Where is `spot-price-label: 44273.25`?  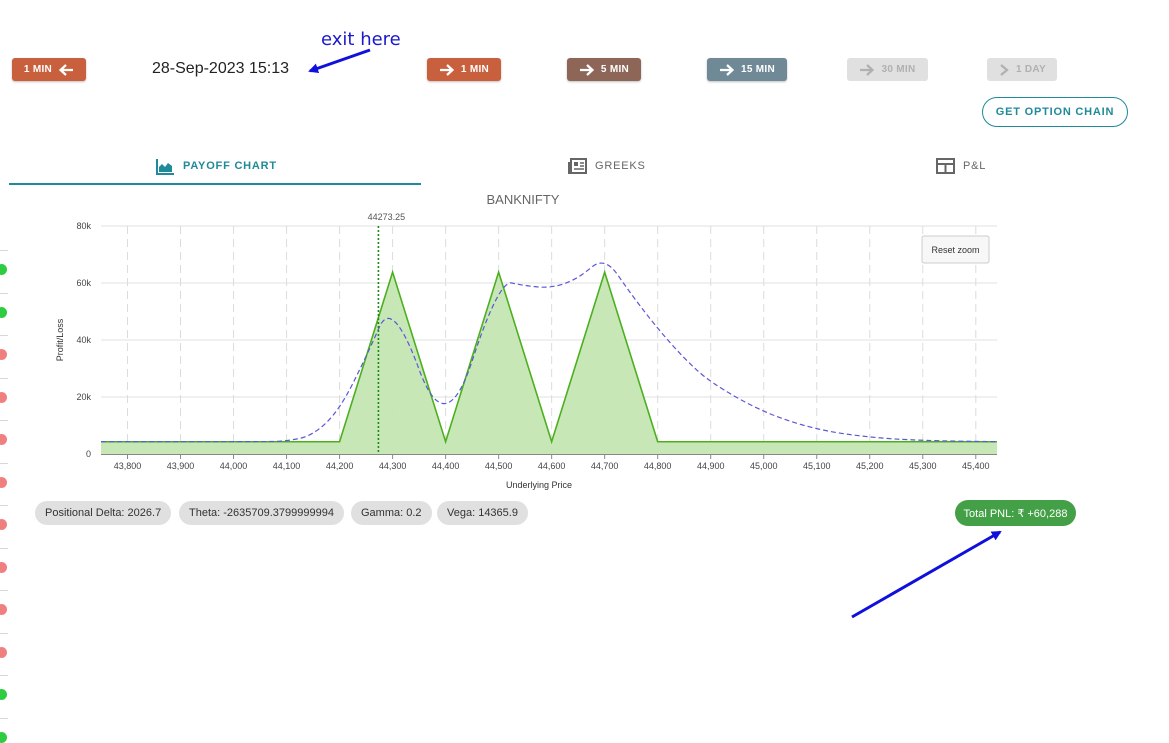
spot-price-label: 44273.25 is located at coordinates (387, 217).